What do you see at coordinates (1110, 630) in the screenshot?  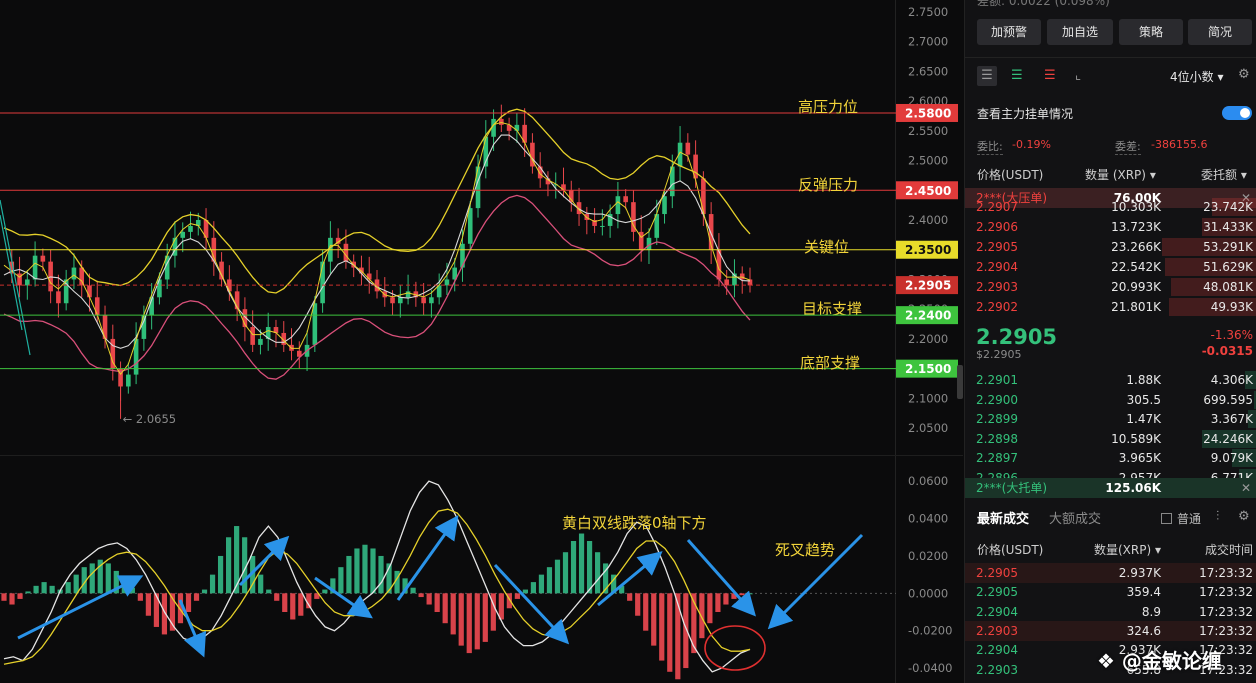 I see `trade-row: 2.2903 324.6 17:23:32` at bounding box center [1110, 630].